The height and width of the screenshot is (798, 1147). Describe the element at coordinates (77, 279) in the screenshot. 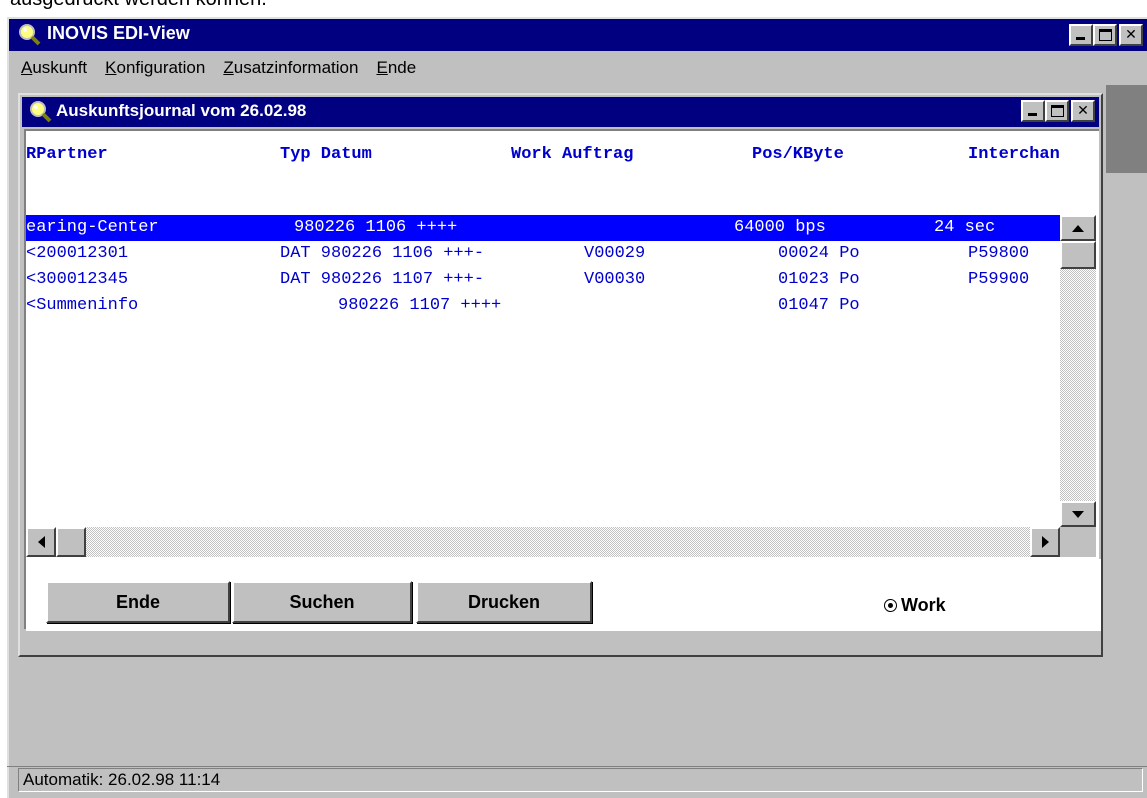

I see `cell-partner: <300012345` at that location.